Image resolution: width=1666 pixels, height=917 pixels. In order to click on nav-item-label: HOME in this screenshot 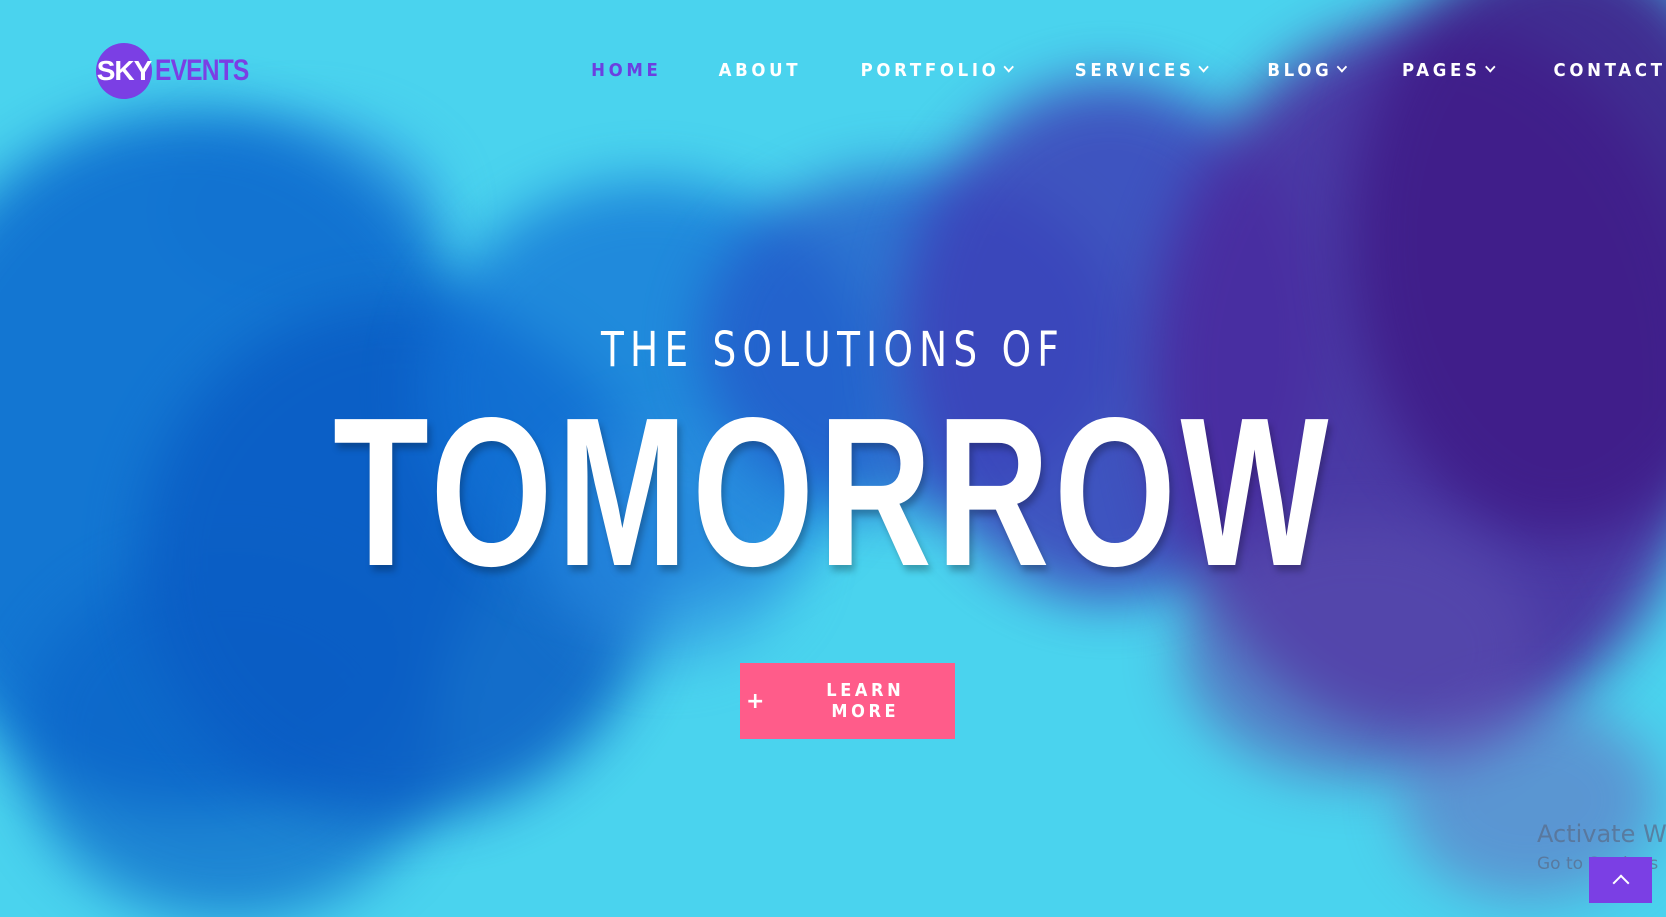, I will do `click(626, 70)`.